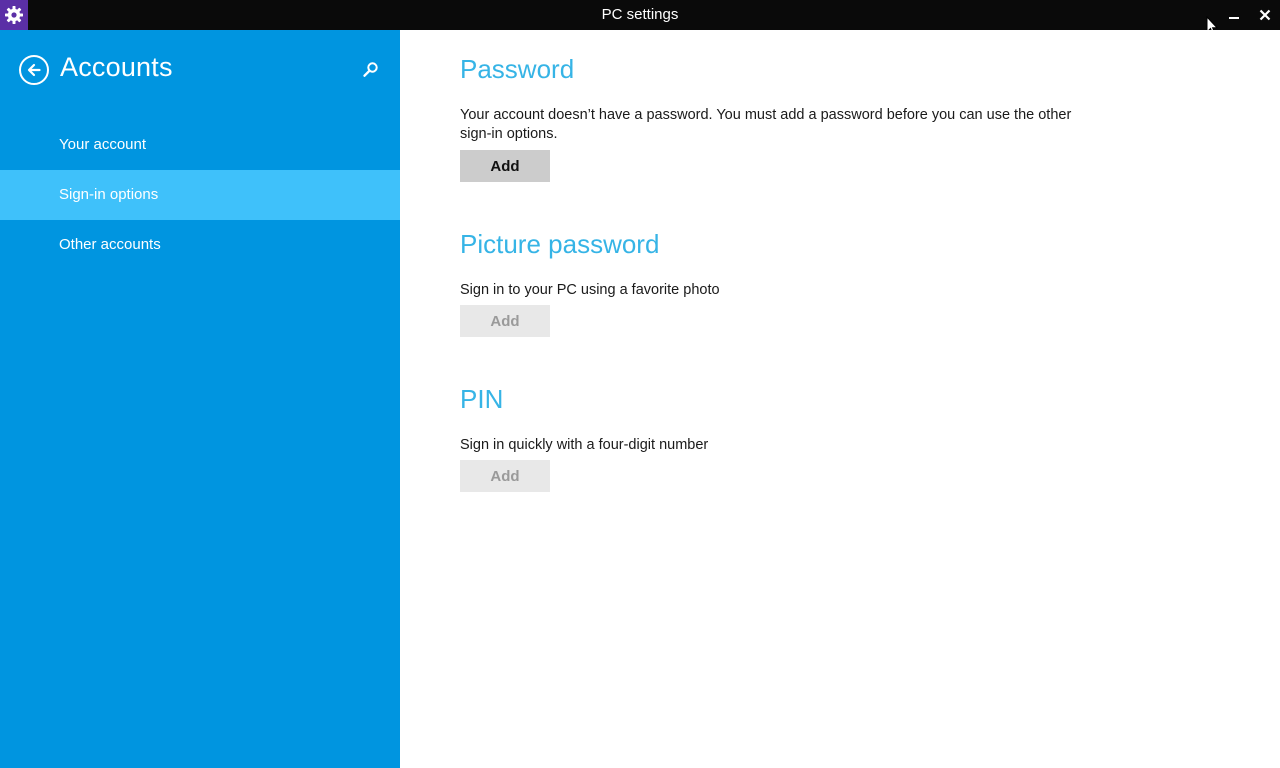 The image size is (1280, 768). Describe the element at coordinates (505, 321) in the screenshot. I see `add-picture-password-button: Add` at that location.